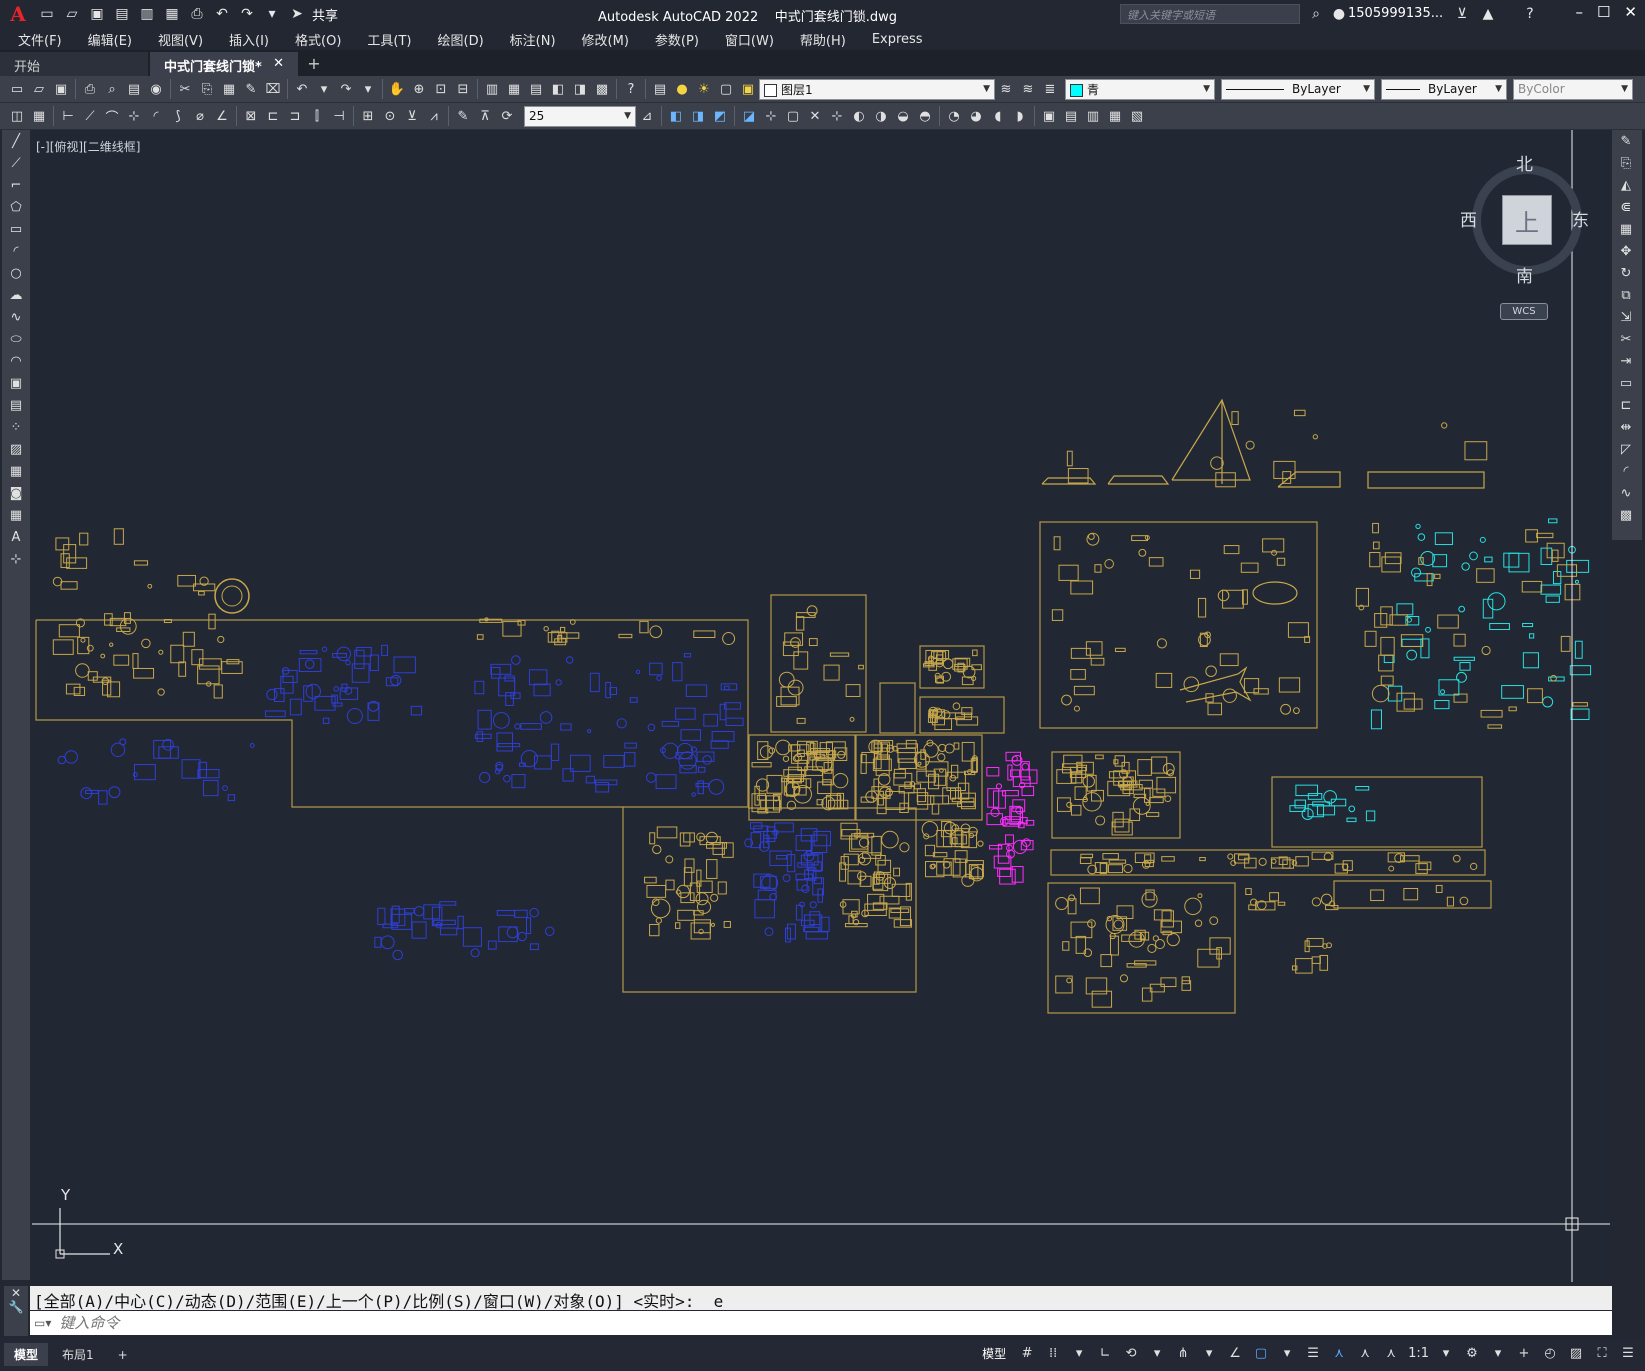  What do you see at coordinates (1602, 1353) in the screenshot?
I see `clean-screen-icon: ⛶` at bounding box center [1602, 1353].